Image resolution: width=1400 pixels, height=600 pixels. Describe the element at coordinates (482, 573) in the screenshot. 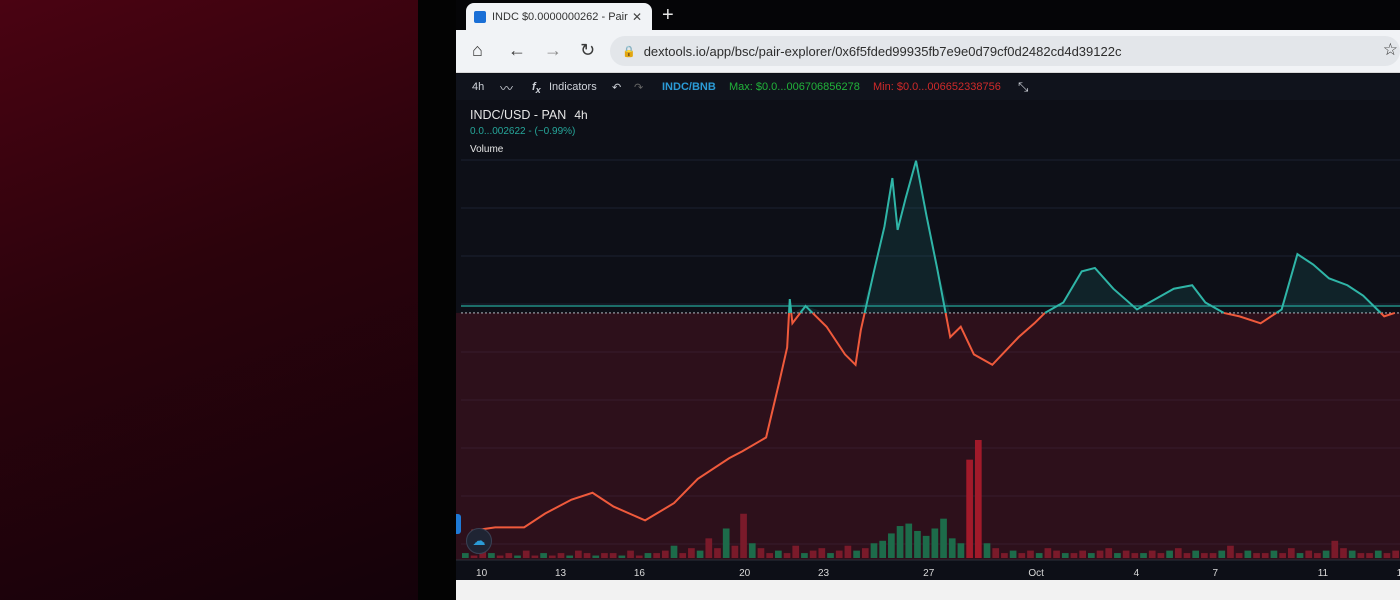

I see `x-tick-label: 10` at that location.